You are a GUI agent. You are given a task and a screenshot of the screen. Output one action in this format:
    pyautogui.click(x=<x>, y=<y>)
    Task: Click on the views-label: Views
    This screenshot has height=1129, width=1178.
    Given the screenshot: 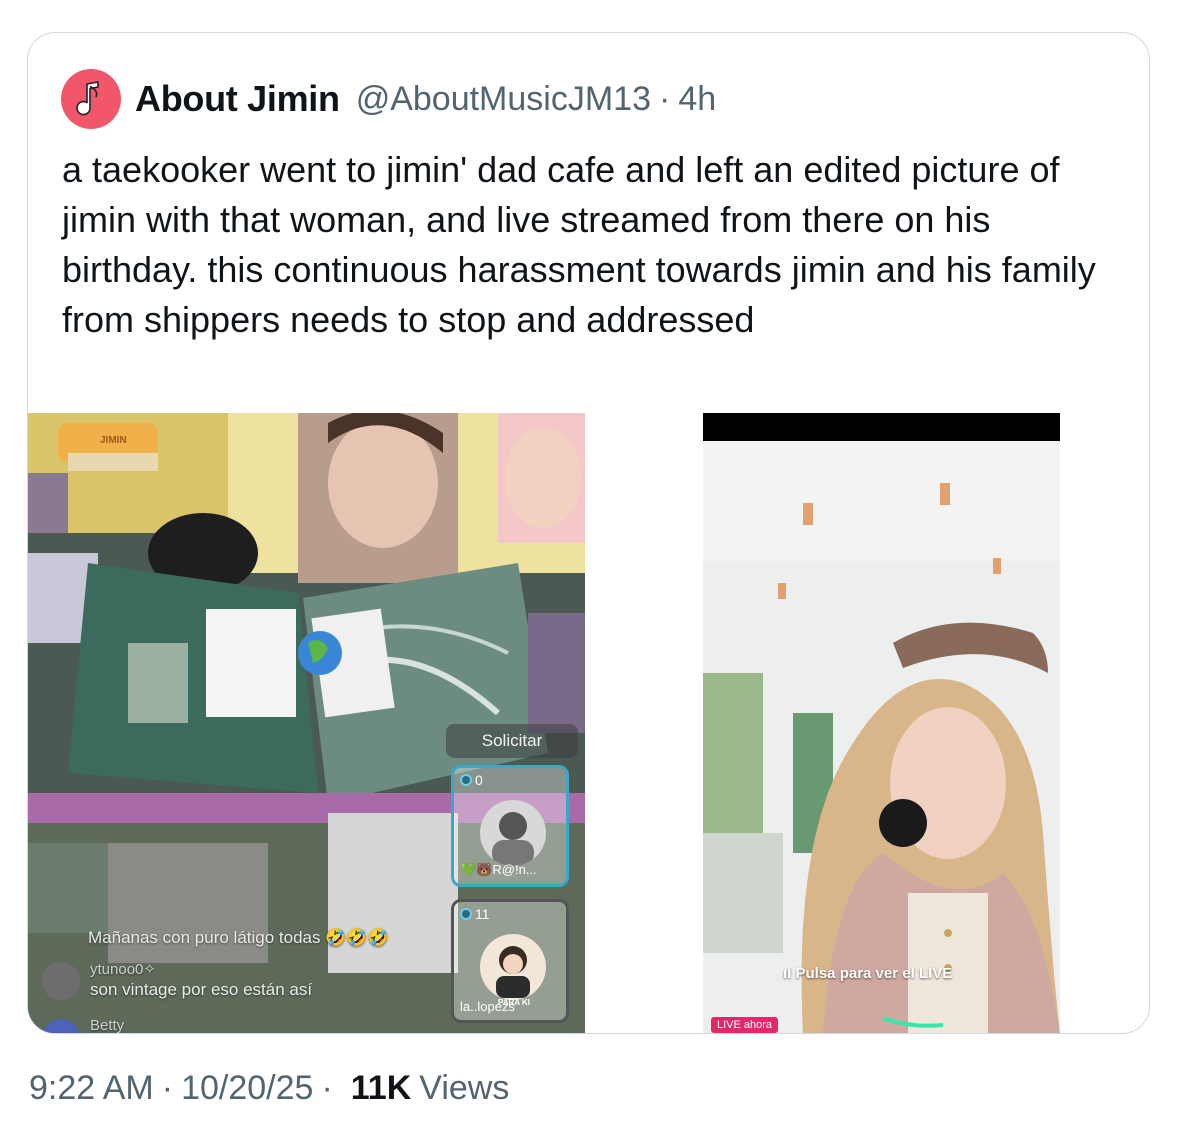 What is the action you would take?
    pyautogui.click(x=464, y=1088)
    